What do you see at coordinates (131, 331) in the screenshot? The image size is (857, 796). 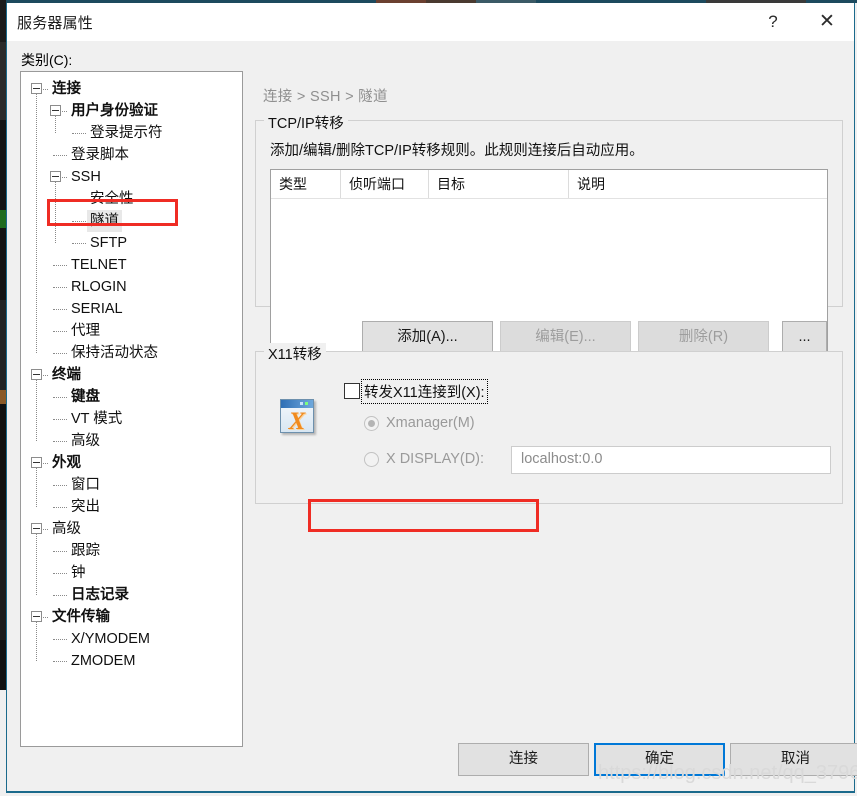 I see `tree-item-11: 代理` at bounding box center [131, 331].